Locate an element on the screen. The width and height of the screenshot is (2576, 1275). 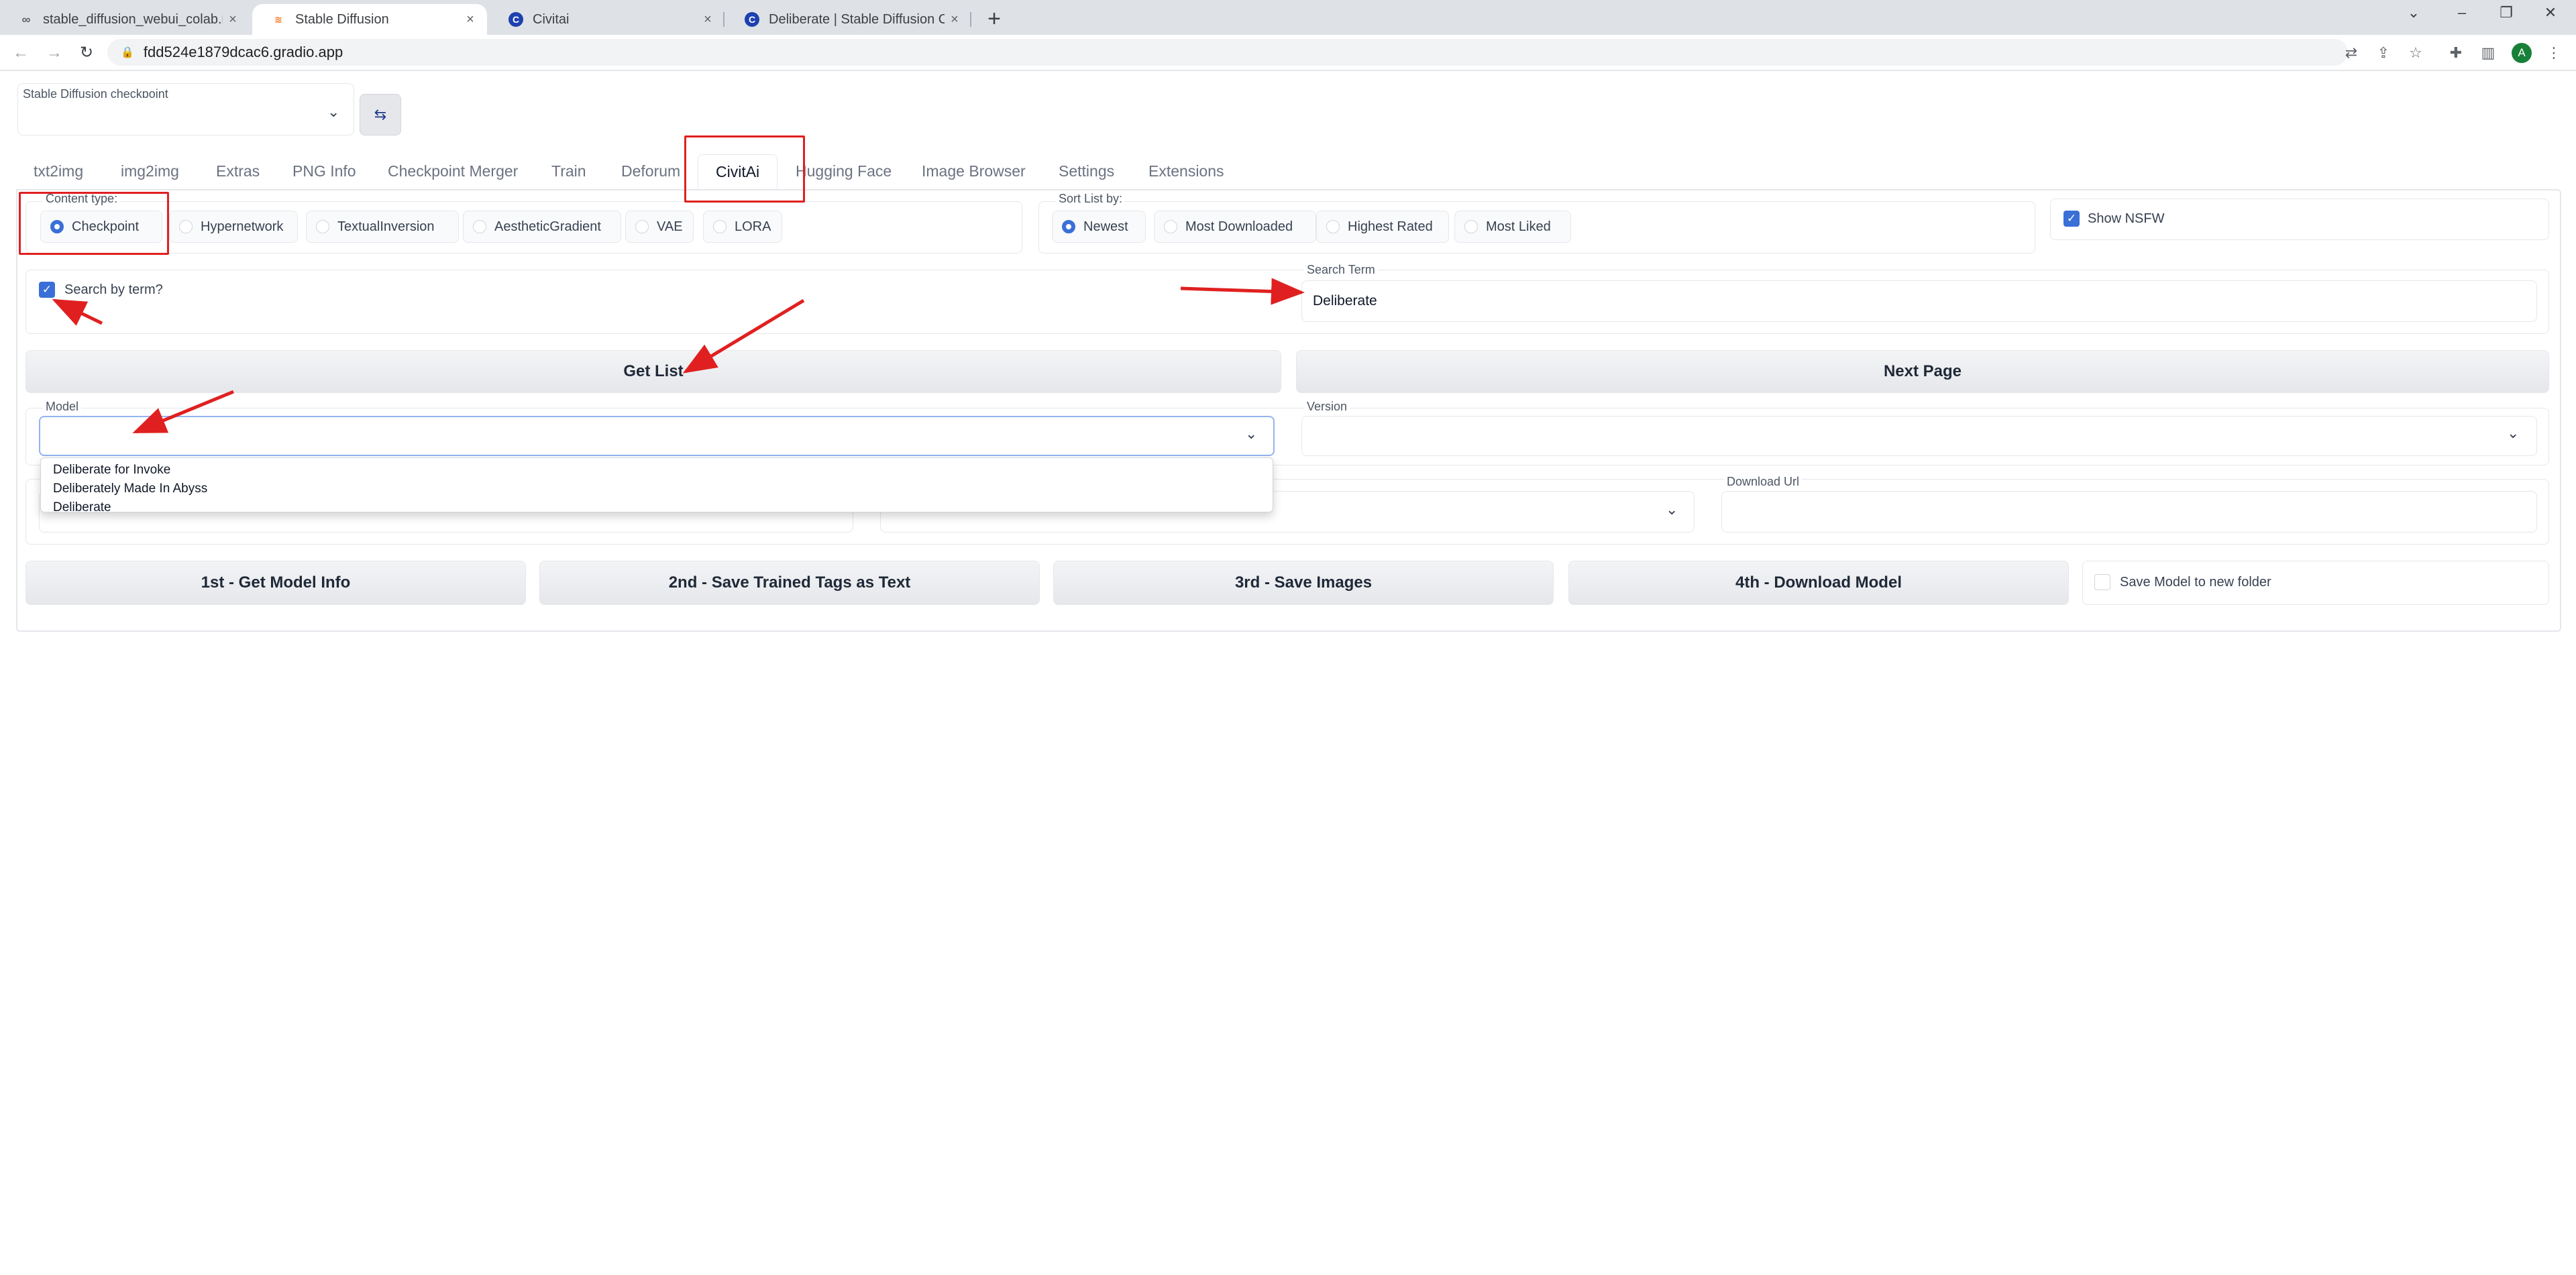
search-by-term-label: Search by term? is located at coordinates (113, 289).